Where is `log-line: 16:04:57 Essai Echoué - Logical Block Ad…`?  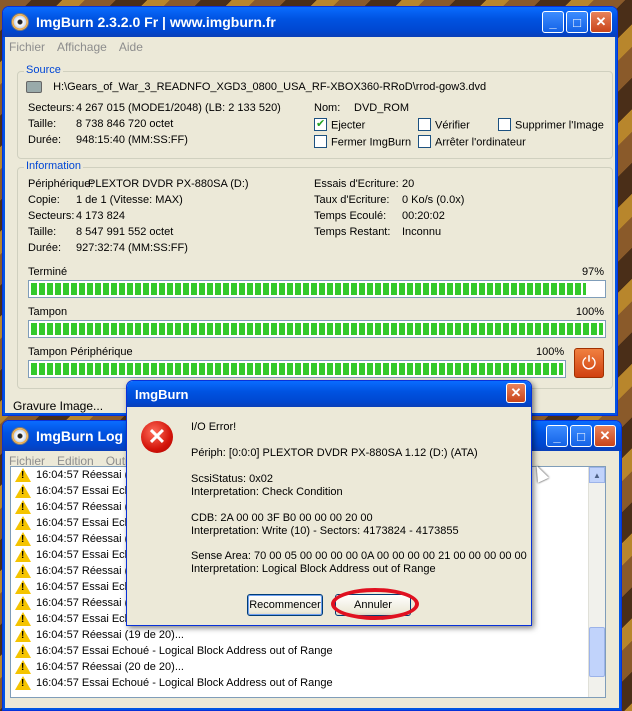 log-line: 16:04:57 Essai Echoué - Logical Block Ad… is located at coordinates (308, 651).